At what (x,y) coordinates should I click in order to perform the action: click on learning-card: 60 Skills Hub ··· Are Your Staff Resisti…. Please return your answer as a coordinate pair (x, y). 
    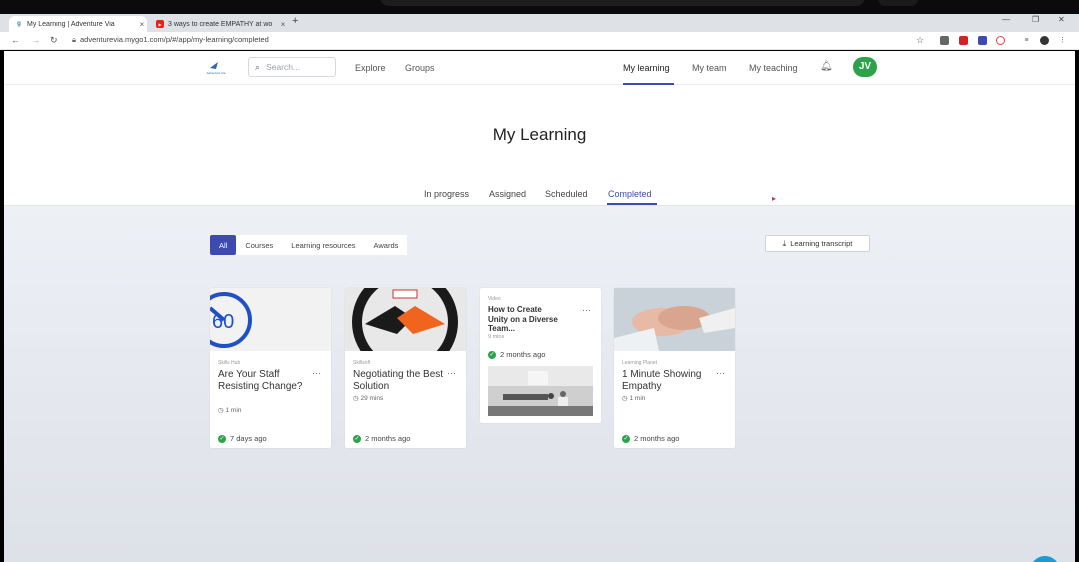
    Looking at the image, I should click on (270, 368).